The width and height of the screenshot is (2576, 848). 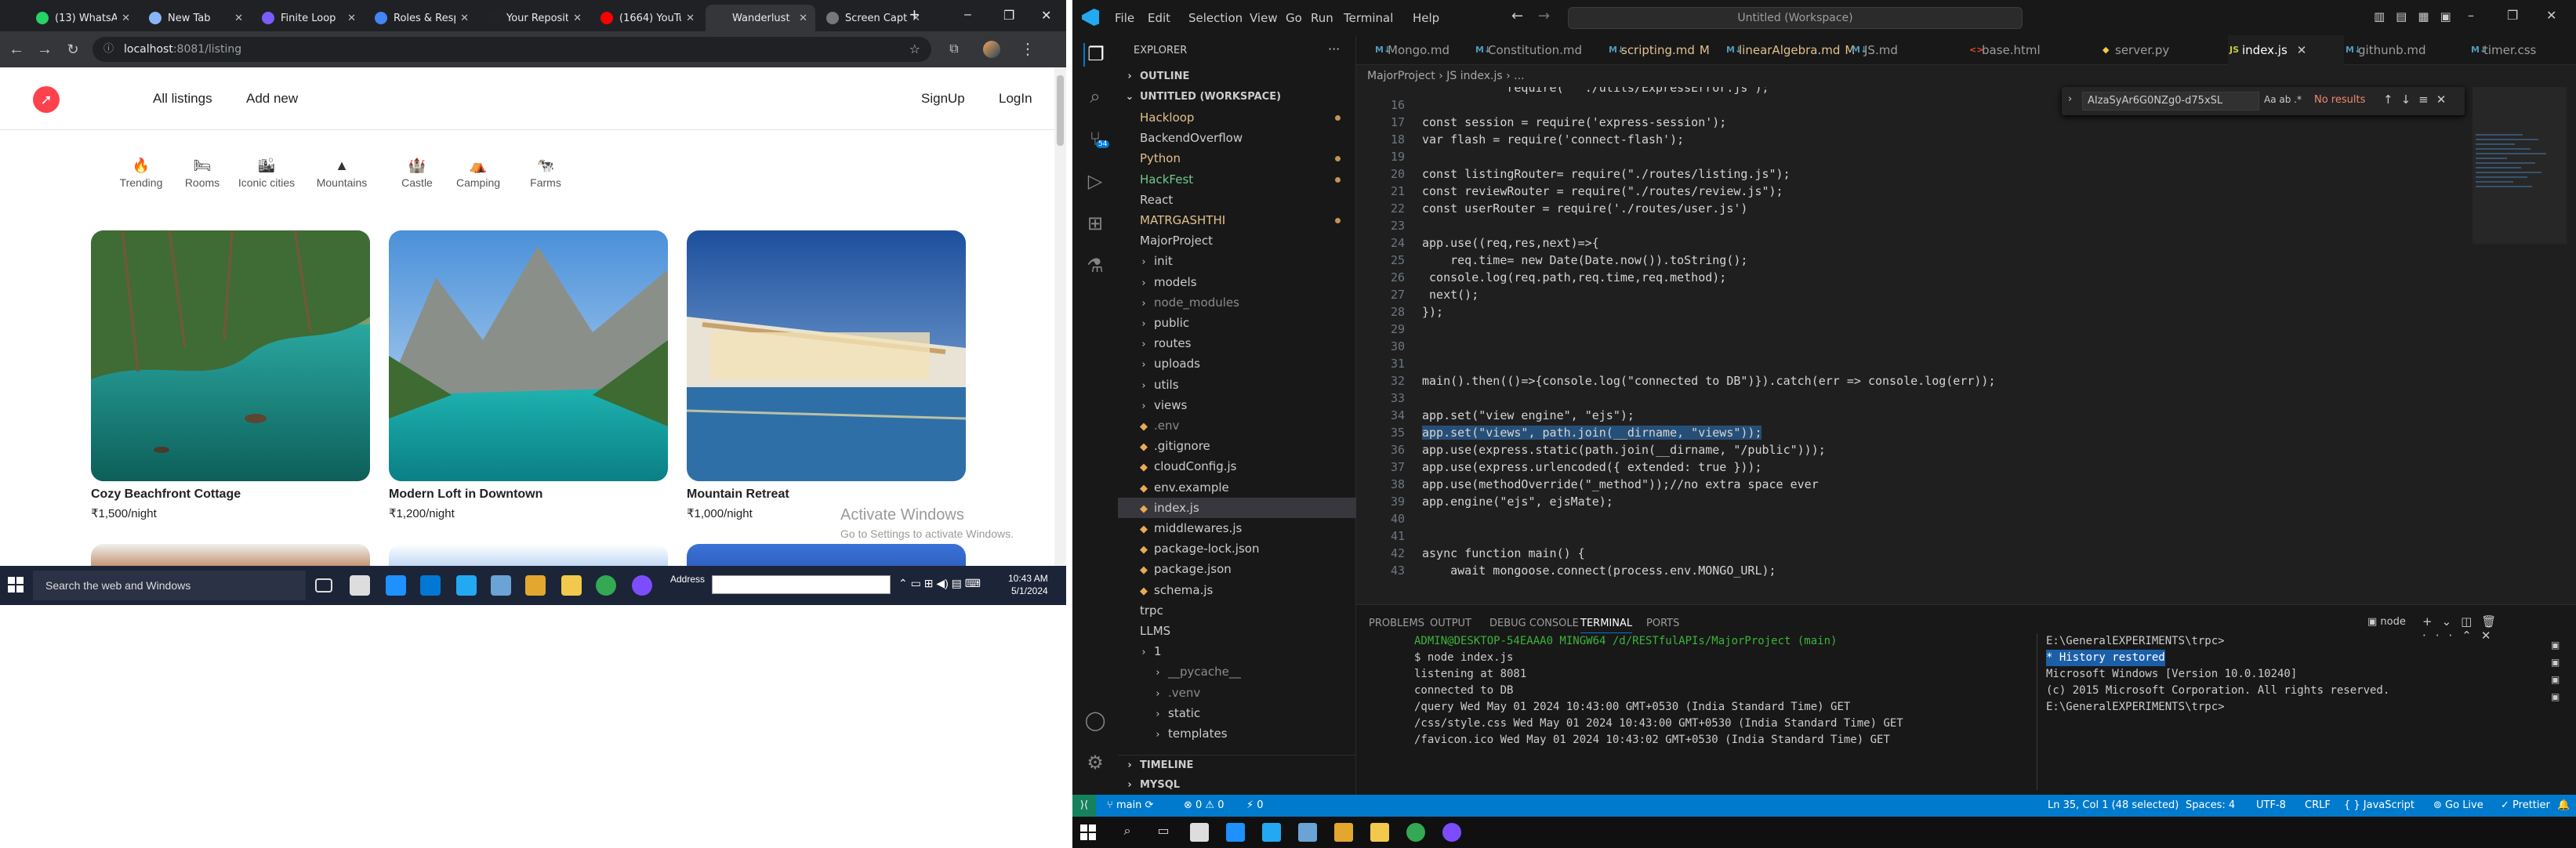 What do you see at coordinates (1426, 18) in the screenshot?
I see `menu-help: Help` at bounding box center [1426, 18].